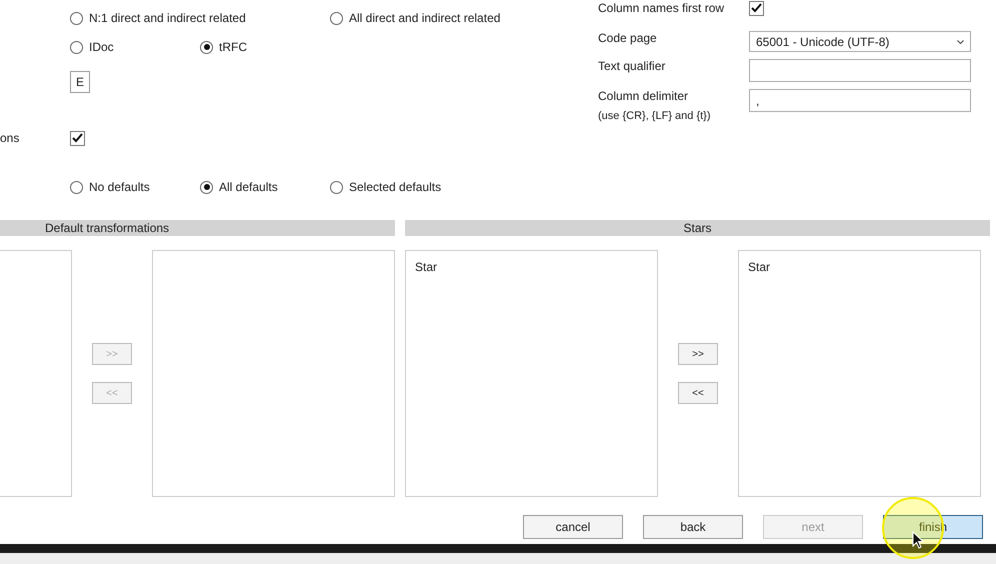 The height and width of the screenshot is (564, 996). Describe the element at coordinates (395, 187) in the screenshot. I see `radio-label: Selected defaults` at that location.